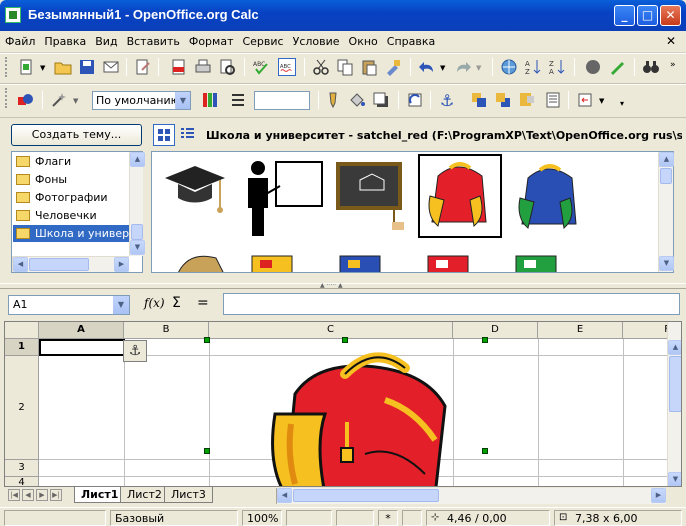 The image size is (686, 526). I want to click on theme-item-school: Школа и универси, so click(71, 233).